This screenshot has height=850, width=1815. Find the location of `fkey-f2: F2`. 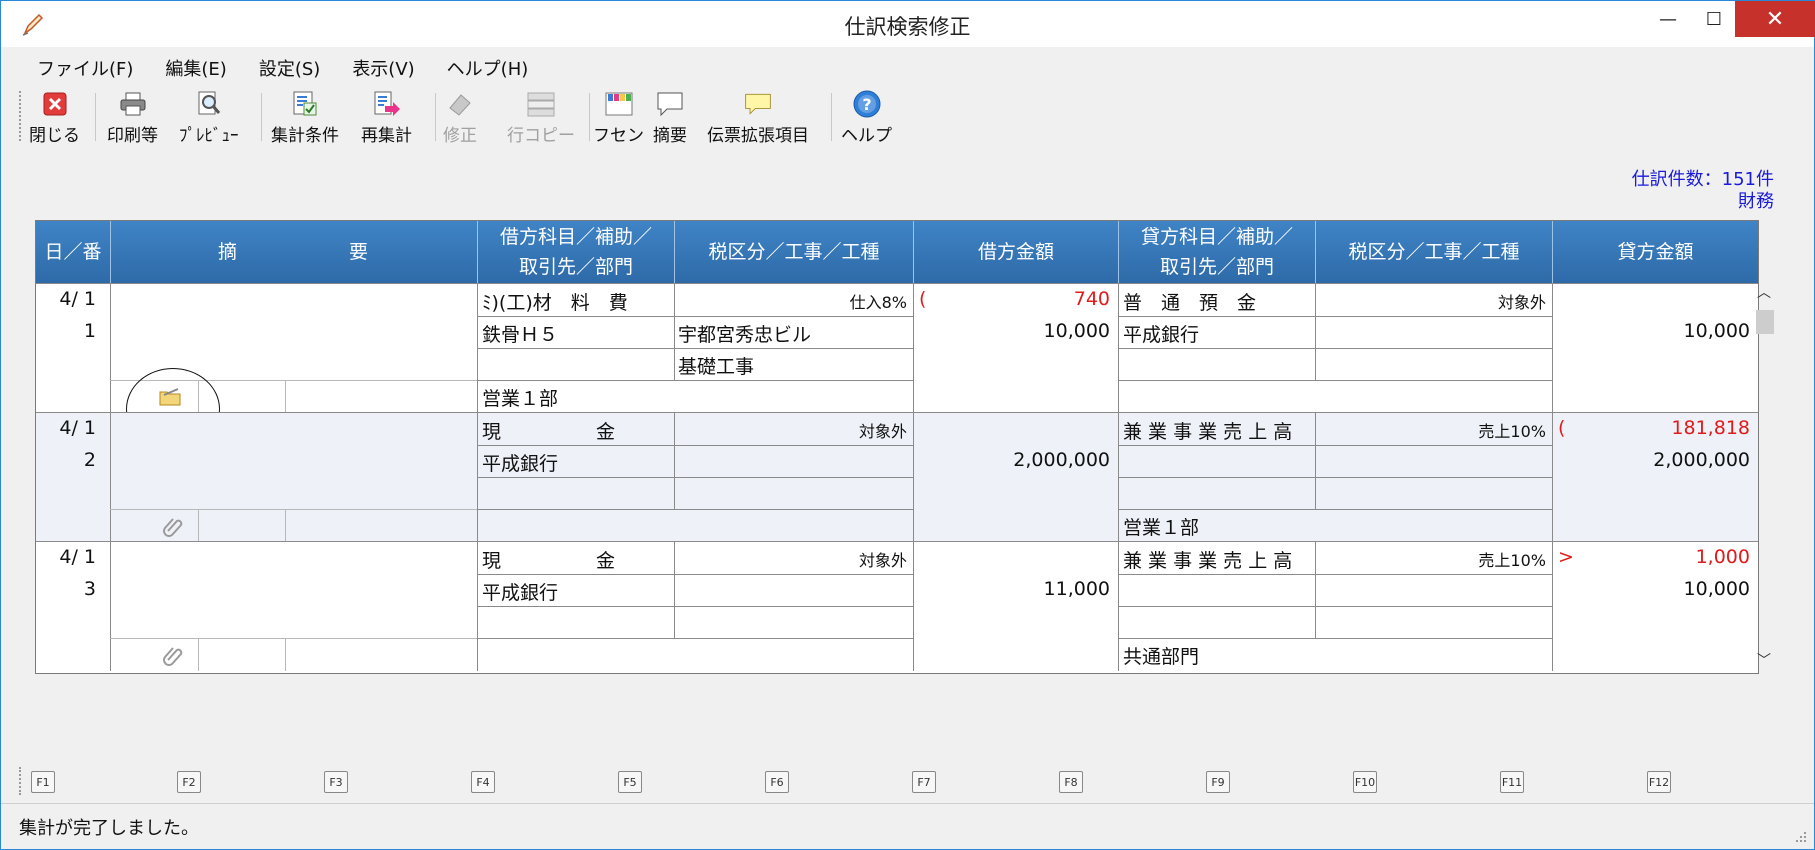

fkey-f2: F2 is located at coordinates (189, 782).